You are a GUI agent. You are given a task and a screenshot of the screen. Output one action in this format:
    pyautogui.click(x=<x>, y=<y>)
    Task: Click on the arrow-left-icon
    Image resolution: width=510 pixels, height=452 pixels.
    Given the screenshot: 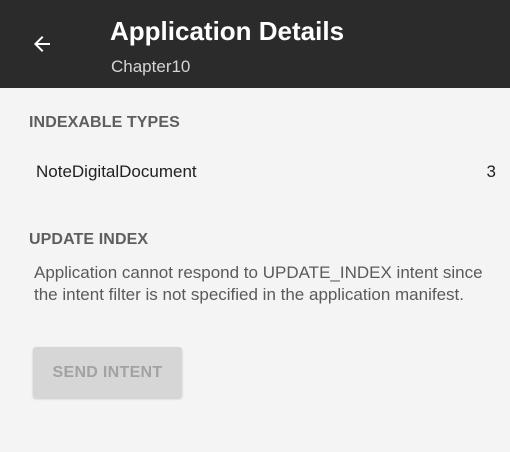 What is the action you would take?
    pyautogui.click(x=42, y=44)
    